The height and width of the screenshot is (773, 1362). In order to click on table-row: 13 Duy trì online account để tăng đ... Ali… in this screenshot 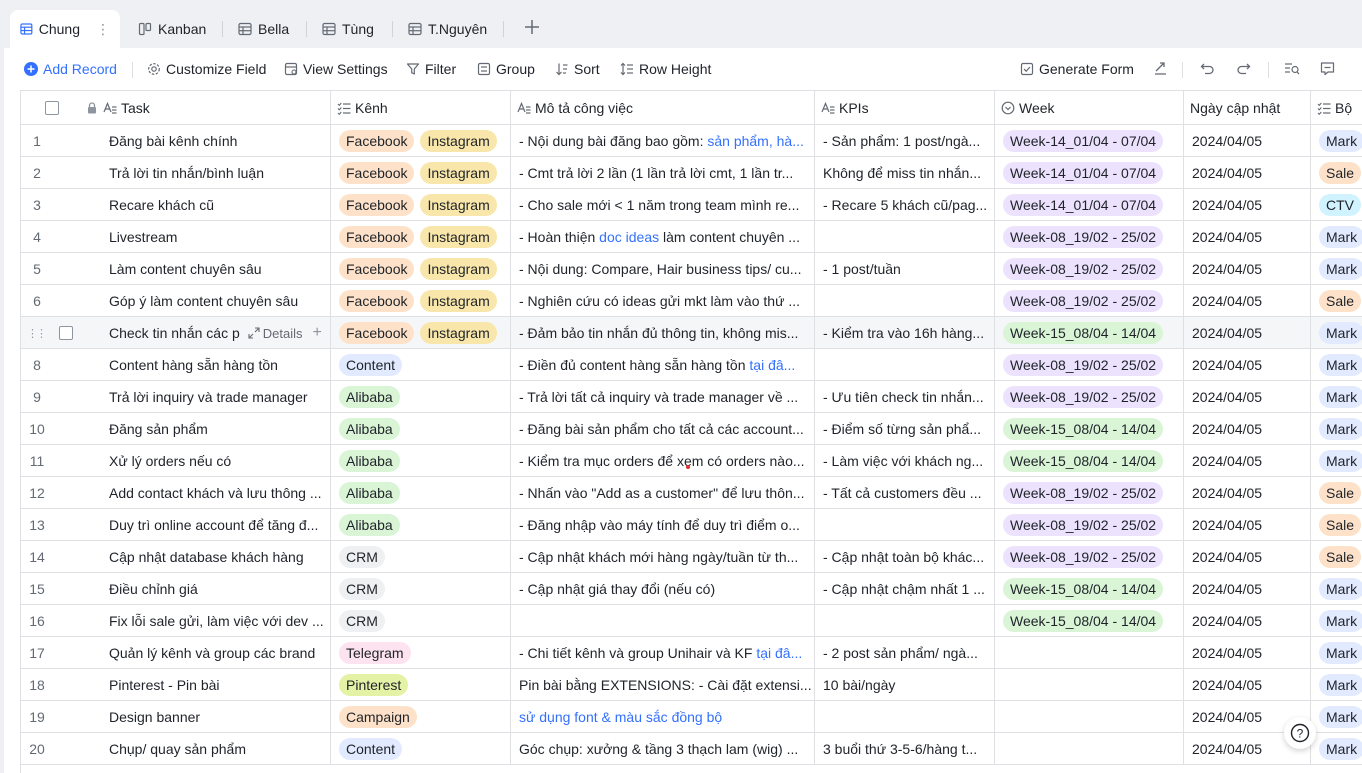, I will do `click(691, 525)`.